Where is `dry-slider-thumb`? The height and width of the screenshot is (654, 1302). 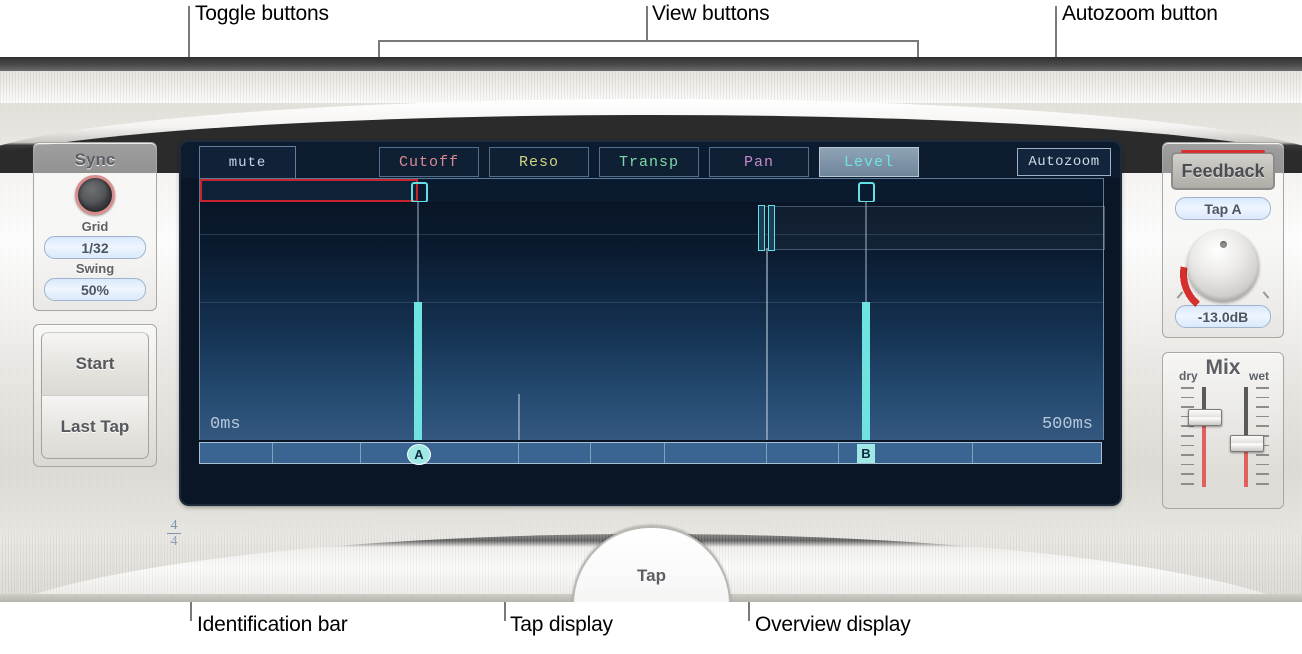
dry-slider-thumb is located at coordinates (1205, 417).